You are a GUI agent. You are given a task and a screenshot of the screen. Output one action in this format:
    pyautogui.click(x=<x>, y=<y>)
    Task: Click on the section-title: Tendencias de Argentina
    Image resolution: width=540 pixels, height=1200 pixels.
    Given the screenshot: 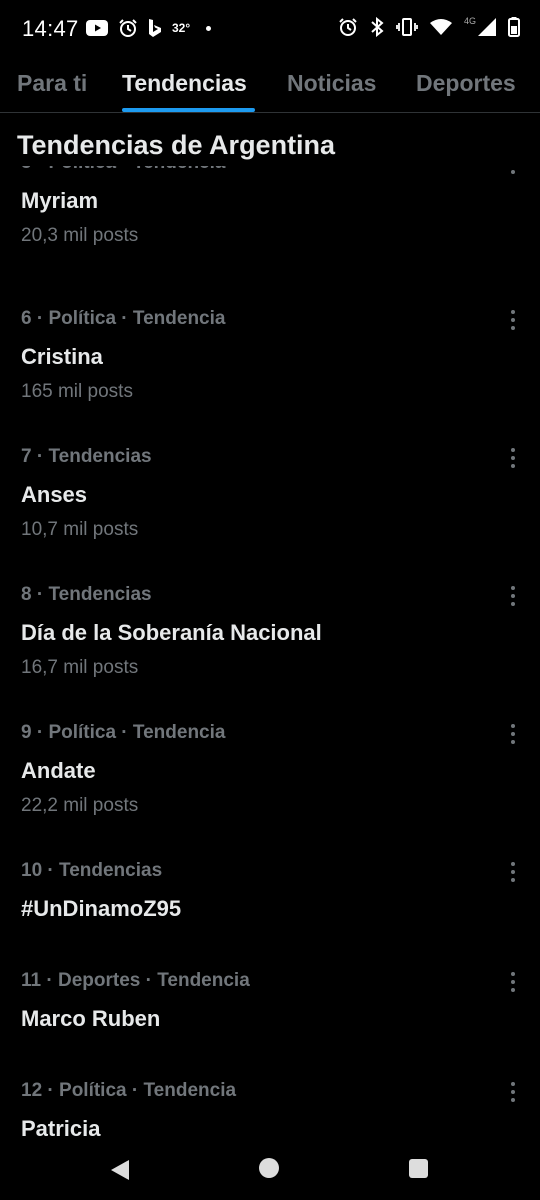 What is the action you would take?
    pyautogui.click(x=176, y=145)
    